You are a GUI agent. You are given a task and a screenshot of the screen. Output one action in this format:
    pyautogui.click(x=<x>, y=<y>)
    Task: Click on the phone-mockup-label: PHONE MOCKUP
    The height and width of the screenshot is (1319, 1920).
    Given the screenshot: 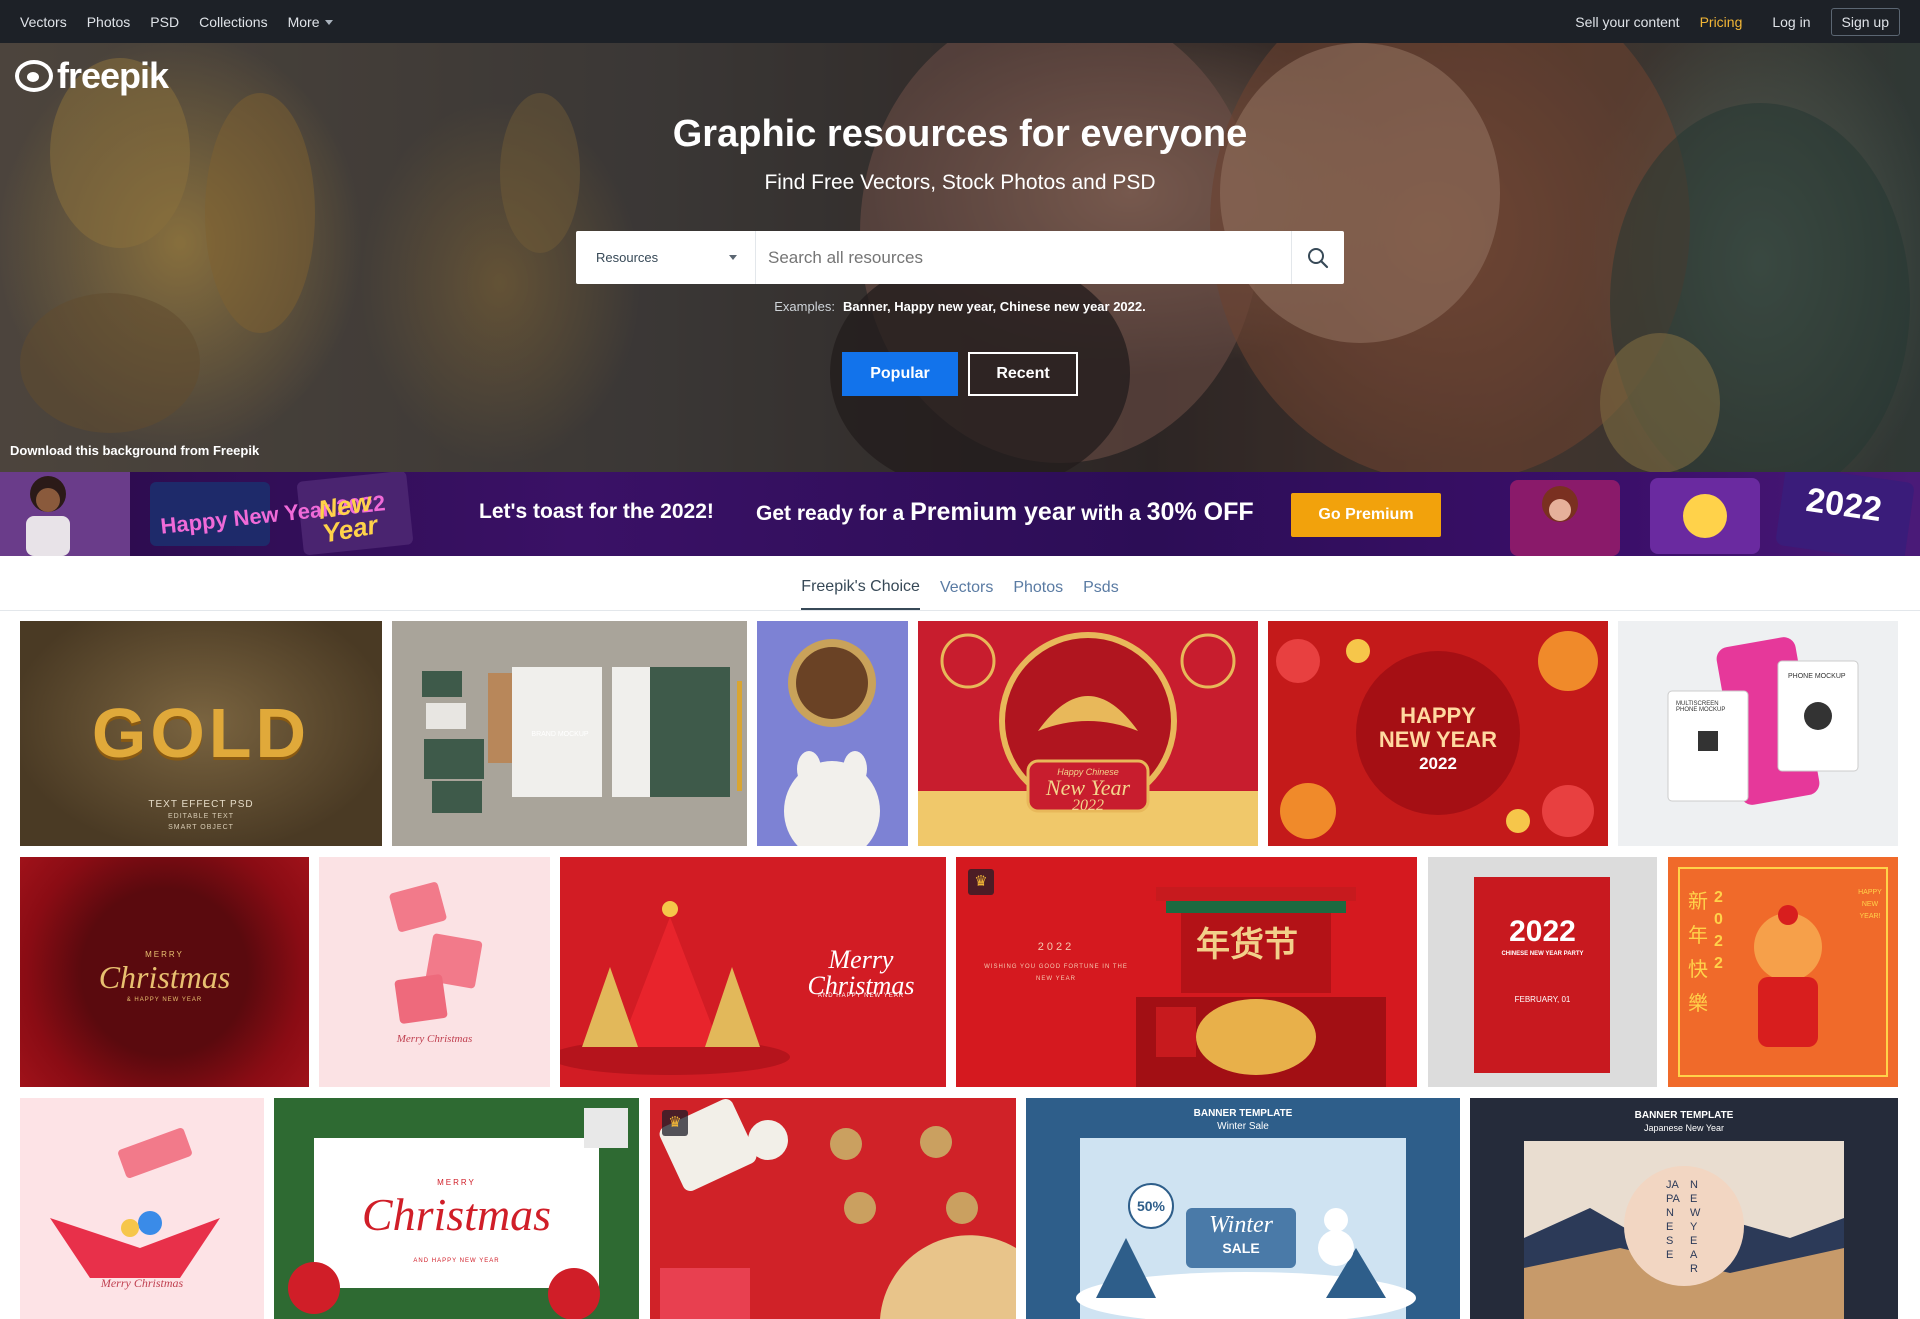 What is the action you would take?
    pyautogui.click(x=1817, y=676)
    